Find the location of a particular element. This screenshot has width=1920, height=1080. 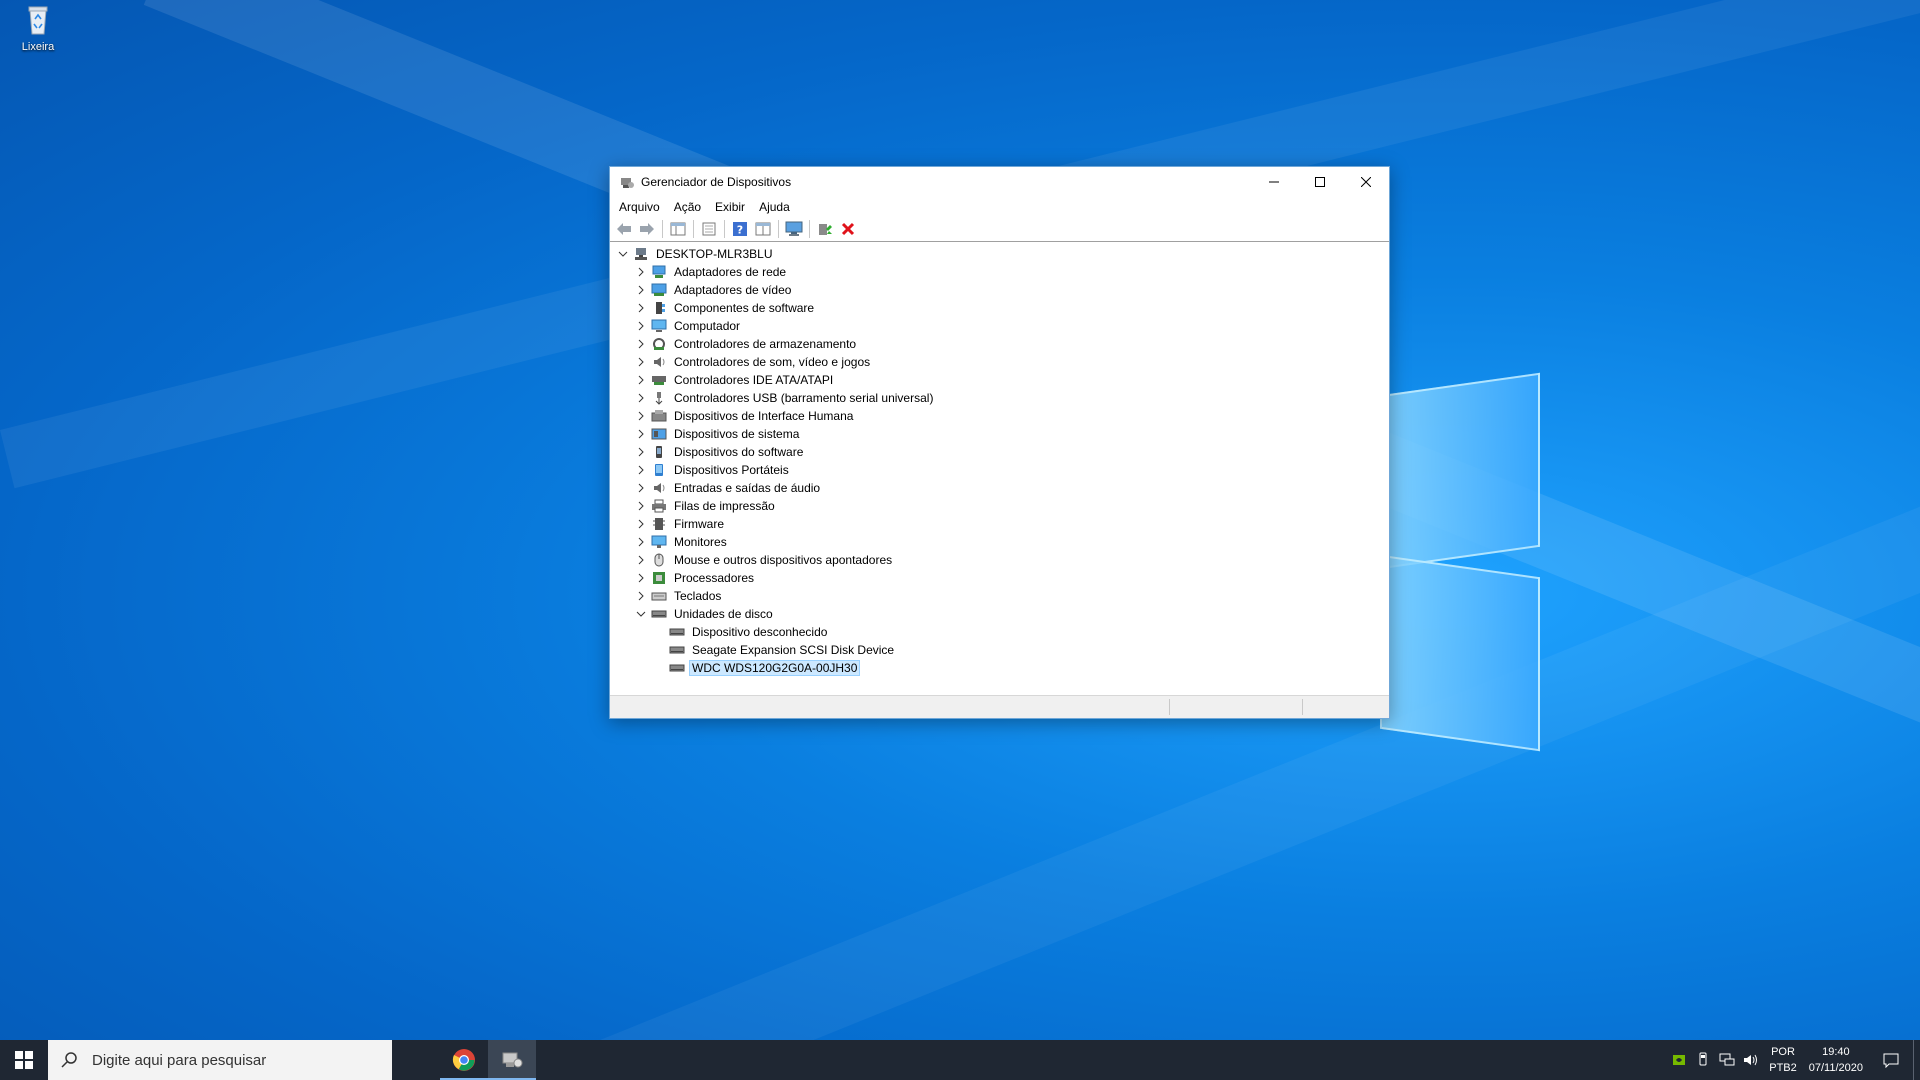

tree-category-label: Controladores IDE ATA/ATAPI is located at coordinates (754, 380).